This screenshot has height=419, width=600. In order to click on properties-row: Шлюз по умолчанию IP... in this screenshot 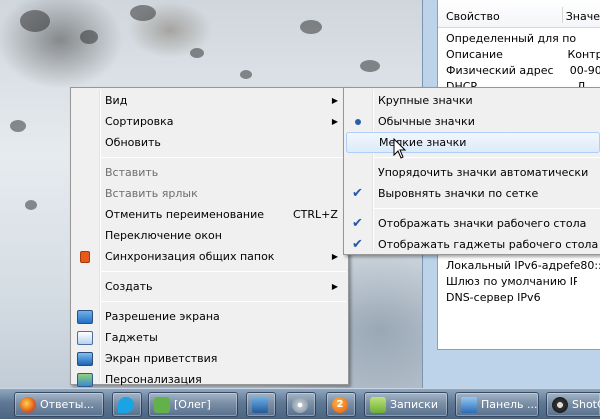, I will do `click(519, 282)`.